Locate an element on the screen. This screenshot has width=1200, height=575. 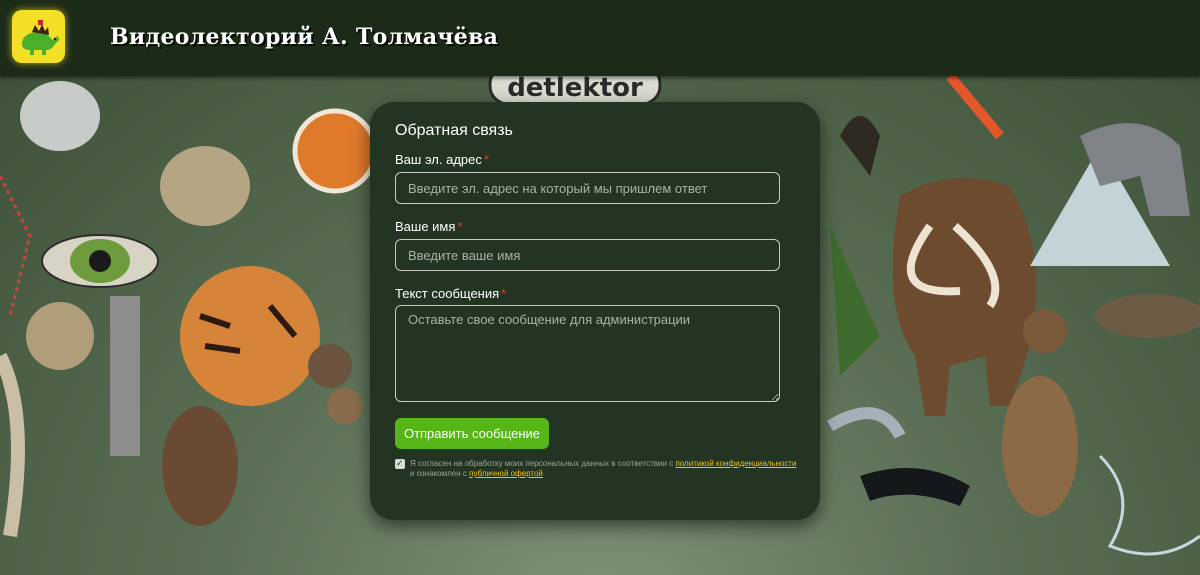
check-icon: ✓ is located at coordinates (400, 463).